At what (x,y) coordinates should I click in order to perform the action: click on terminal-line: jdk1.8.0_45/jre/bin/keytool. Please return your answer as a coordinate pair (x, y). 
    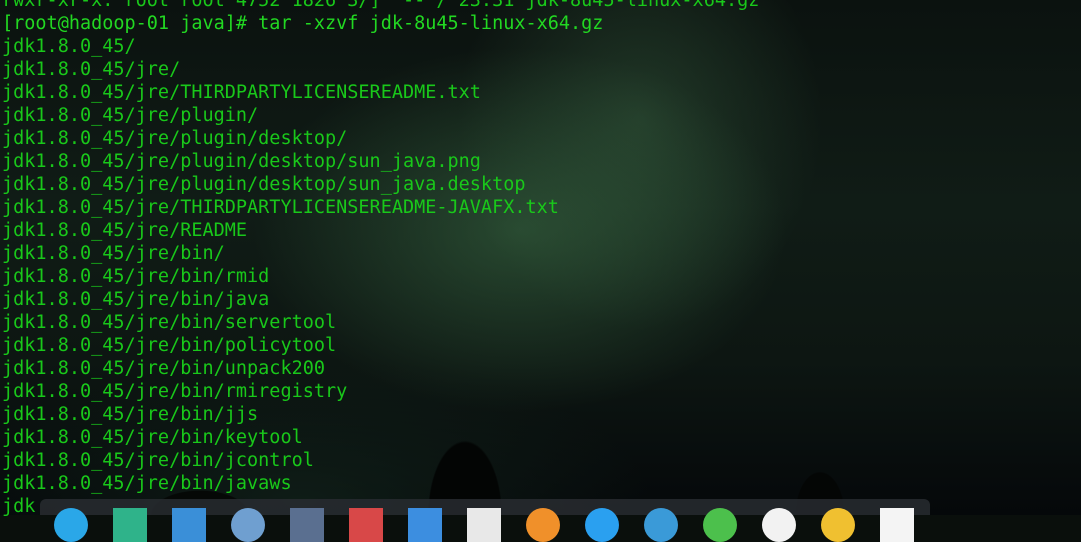
    Looking at the image, I should click on (152, 437).